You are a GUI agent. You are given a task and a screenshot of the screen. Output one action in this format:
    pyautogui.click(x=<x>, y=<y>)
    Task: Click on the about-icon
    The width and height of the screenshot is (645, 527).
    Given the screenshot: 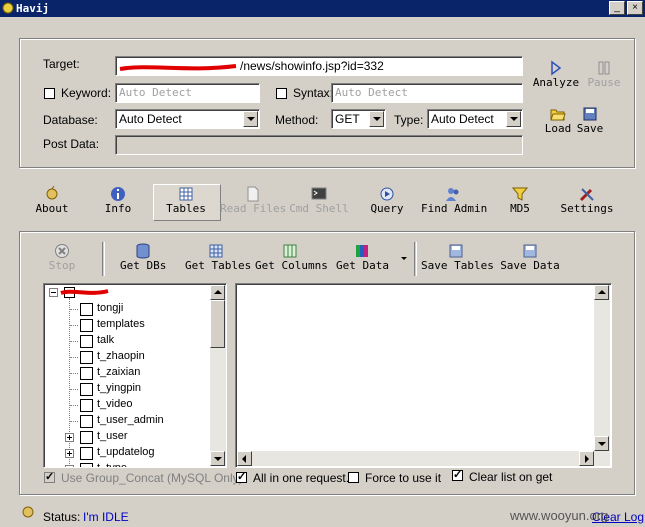 What is the action you would take?
    pyautogui.click(x=52, y=193)
    